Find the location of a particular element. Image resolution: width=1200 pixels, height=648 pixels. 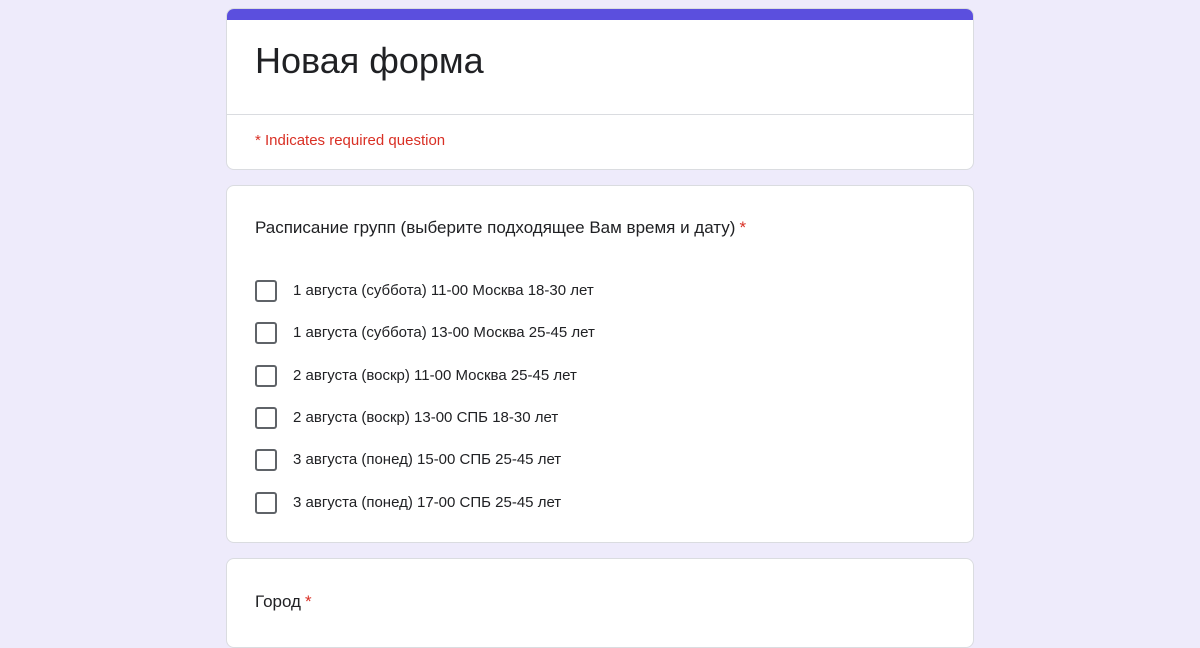

checkbox-option: 2 августа (воскр) 11-00 Москва 25-45 лет is located at coordinates (425, 376).